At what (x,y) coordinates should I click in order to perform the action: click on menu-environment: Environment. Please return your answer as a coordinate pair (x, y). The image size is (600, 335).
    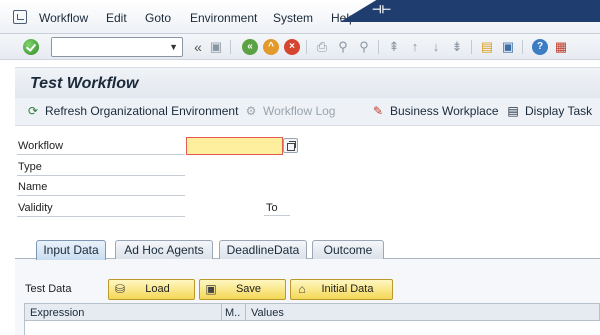
    Looking at the image, I should click on (223, 18).